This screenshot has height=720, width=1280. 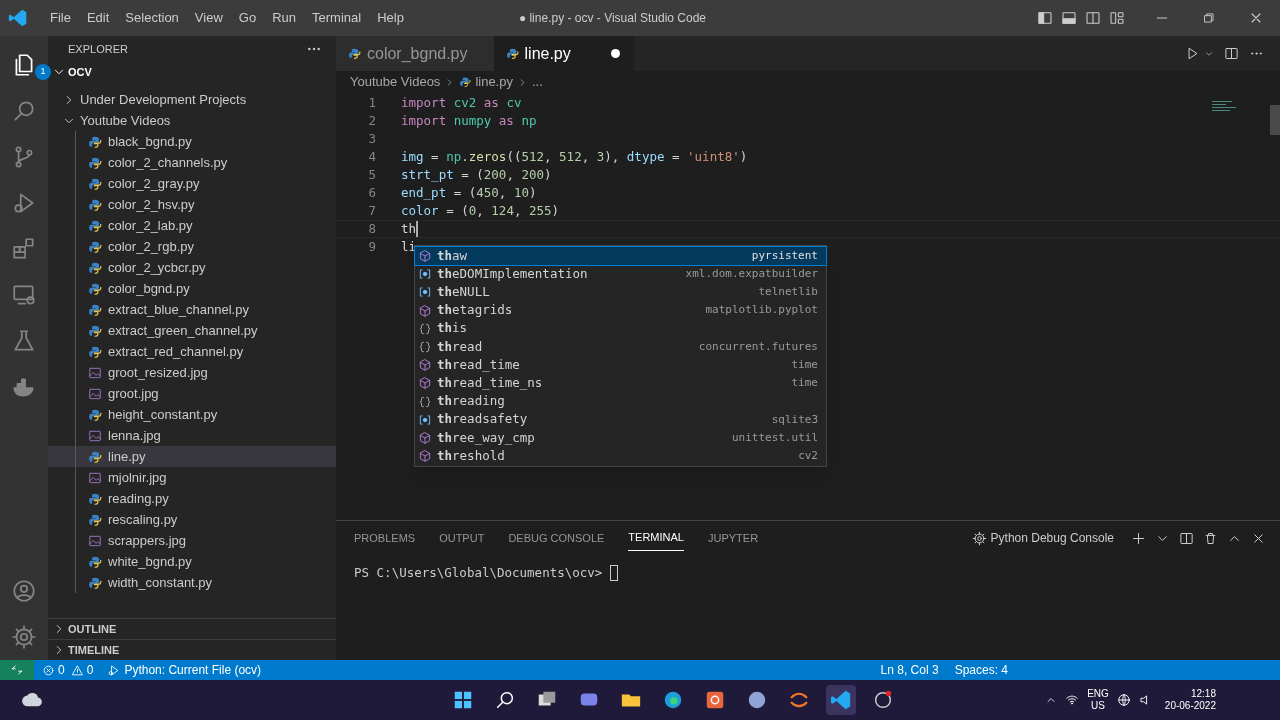 What do you see at coordinates (192, 204) in the screenshot?
I see `explorer-entry: color_2_hsv.py` at bounding box center [192, 204].